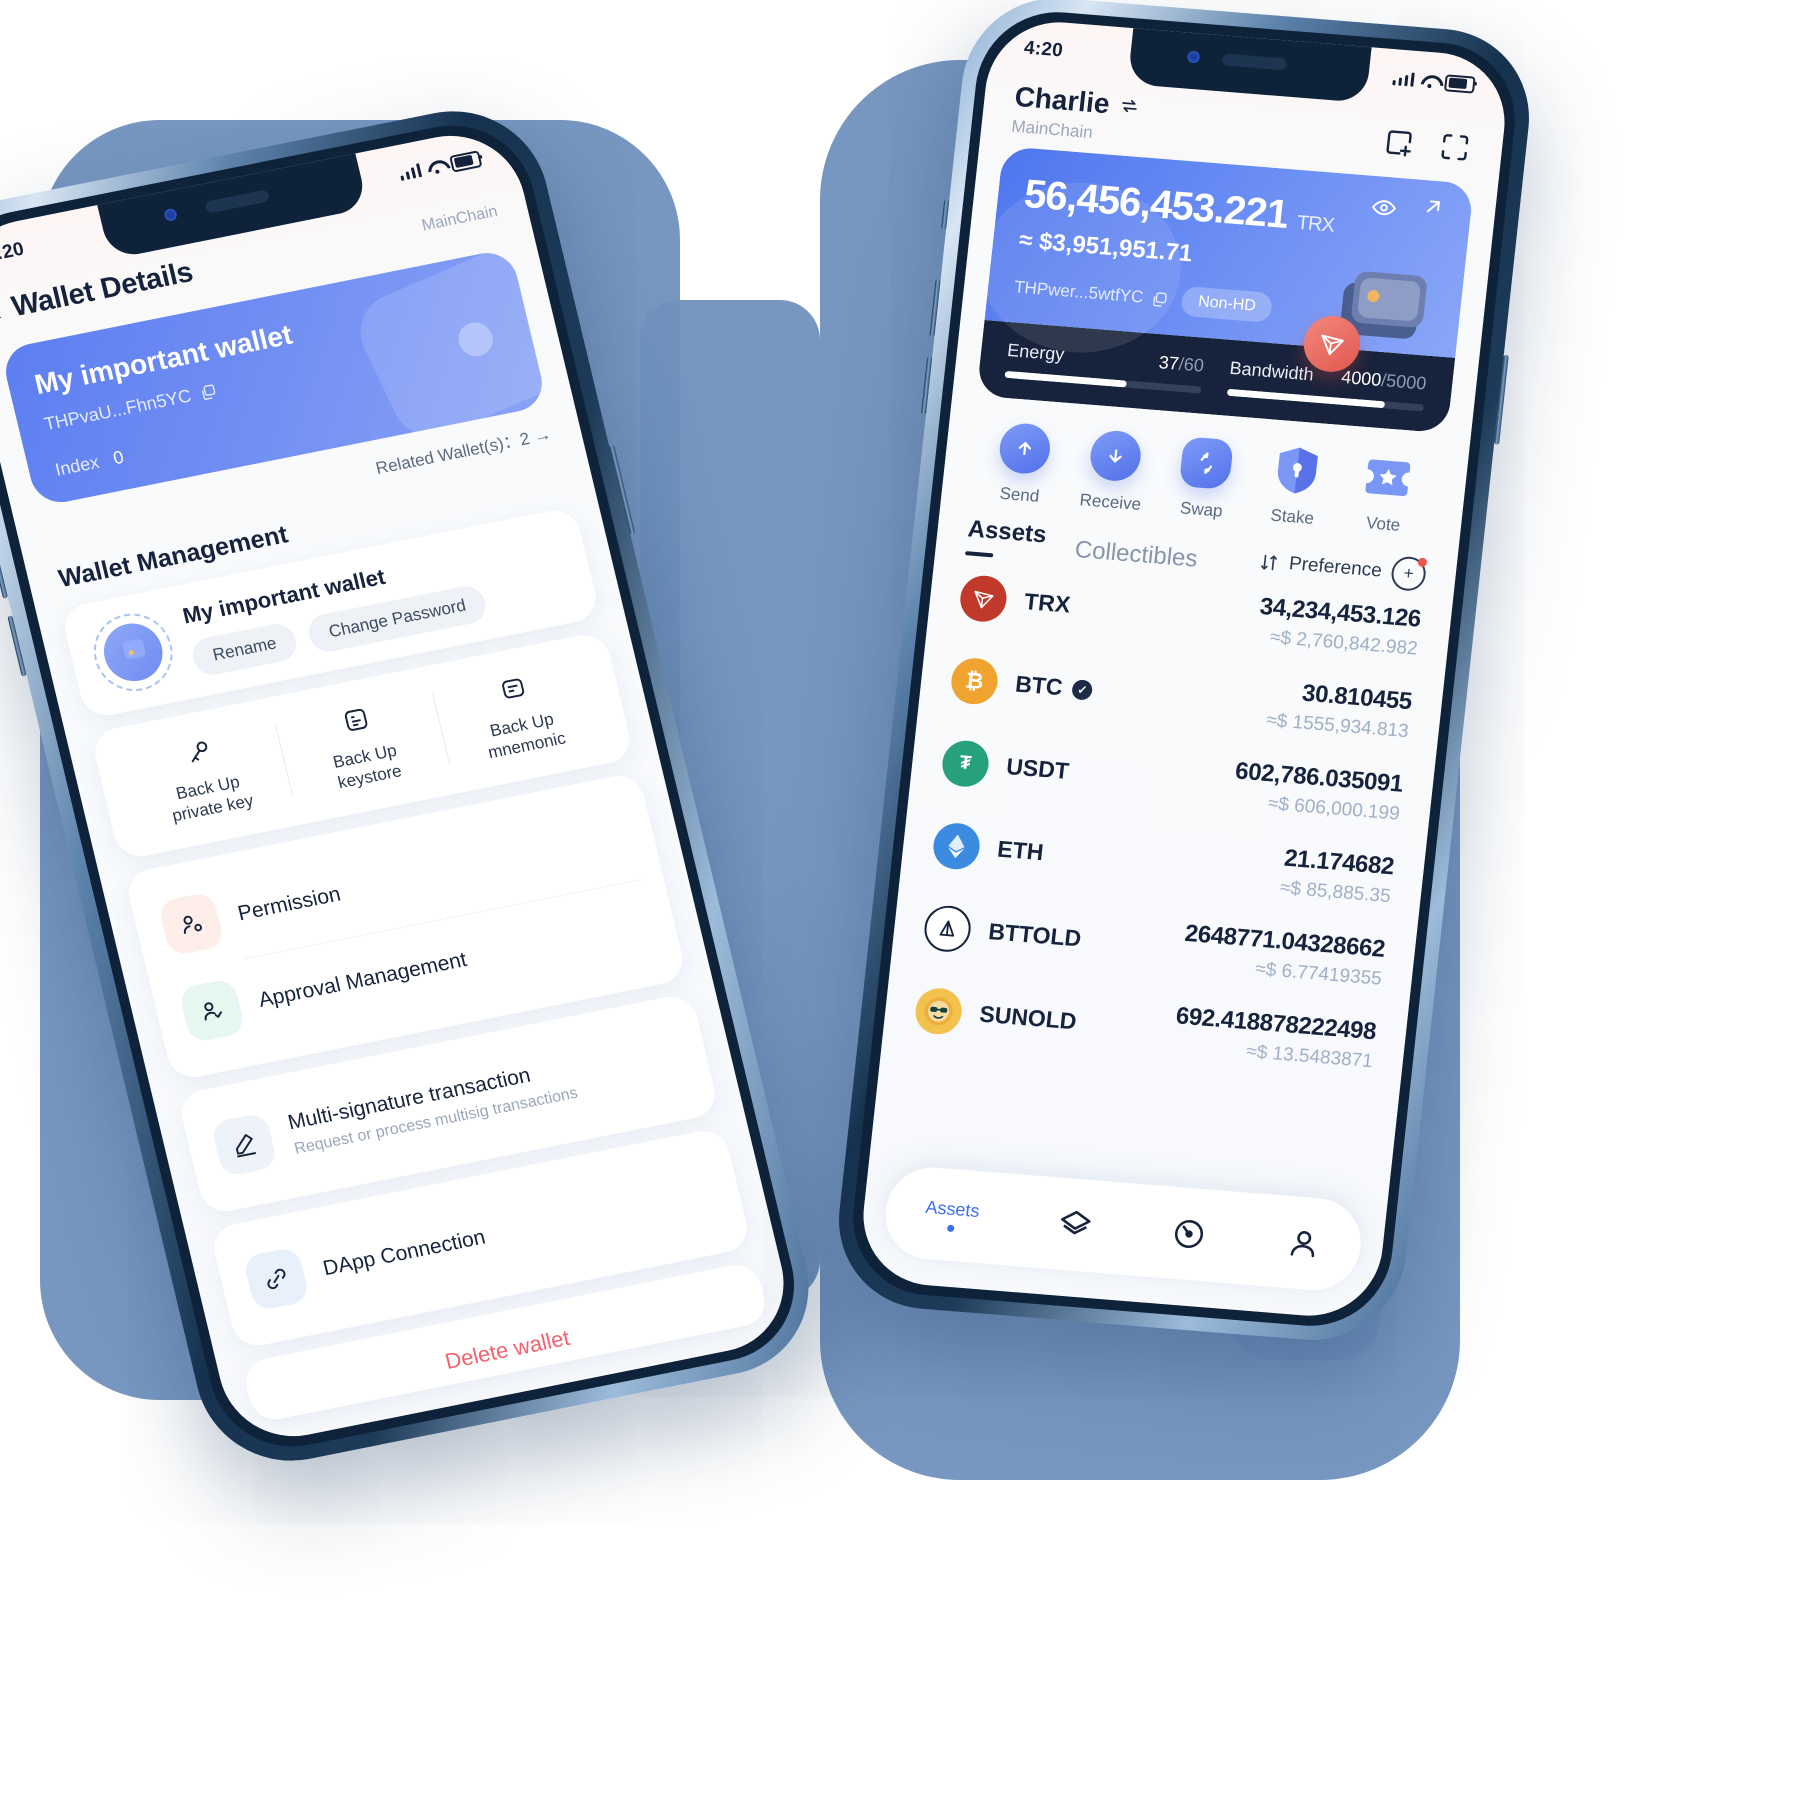 This screenshot has height=1800, width=1800. What do you see at coordinates (205, 776) in the screenshot?
I see `backup-private-key-button: Back Up private key` at bounding box center [205, 776].